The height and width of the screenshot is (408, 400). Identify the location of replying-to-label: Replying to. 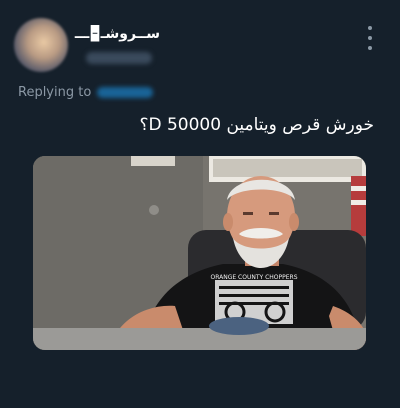
(55, 92).